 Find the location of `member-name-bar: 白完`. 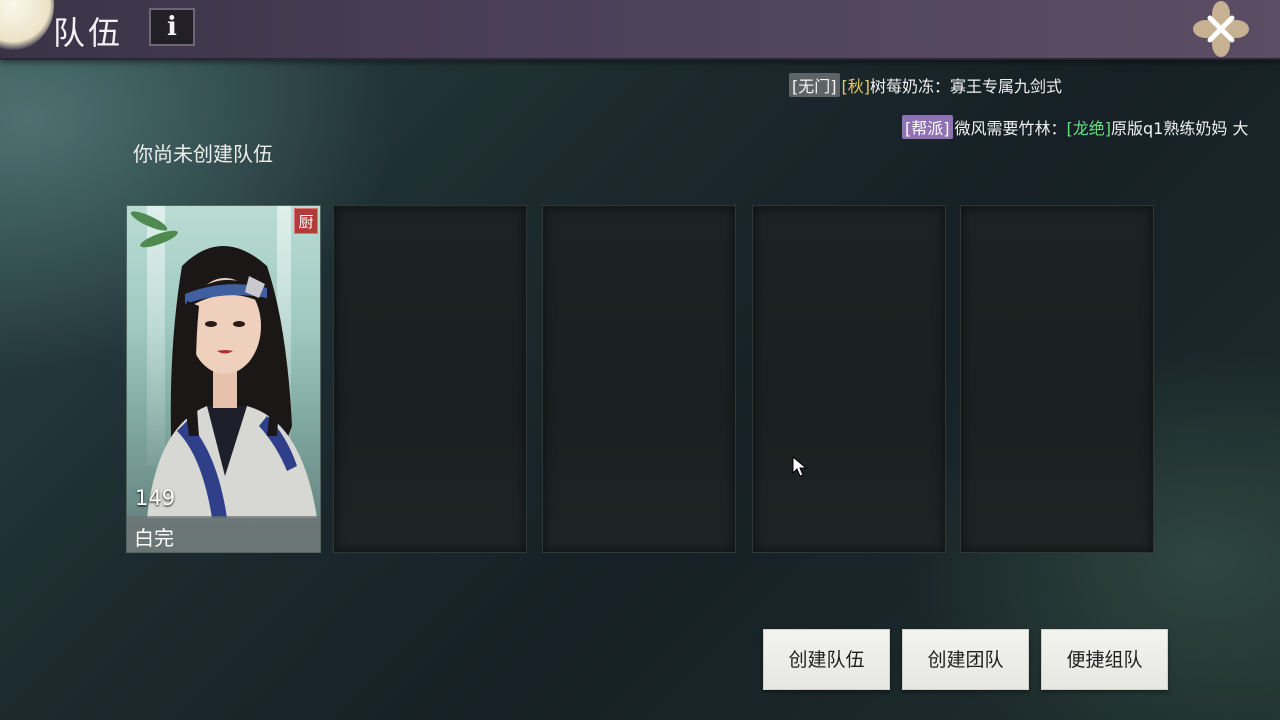

member-name-bar: 白完 is located at coordinates (223, 534).